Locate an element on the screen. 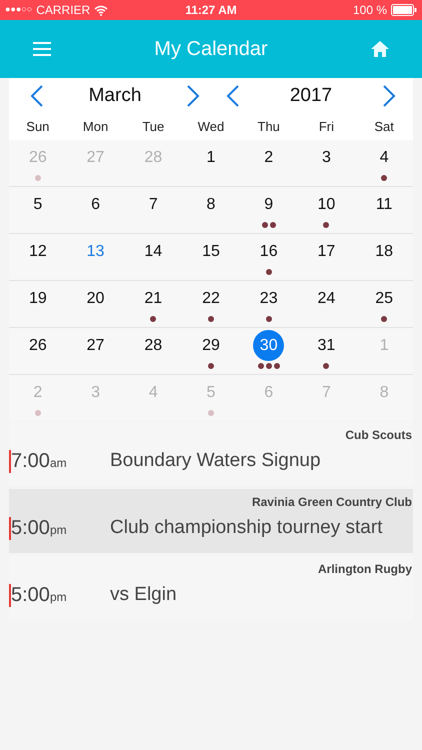 This screenshot has height=750, width=422. day-number: 25 is located at coordinates (384, 298).